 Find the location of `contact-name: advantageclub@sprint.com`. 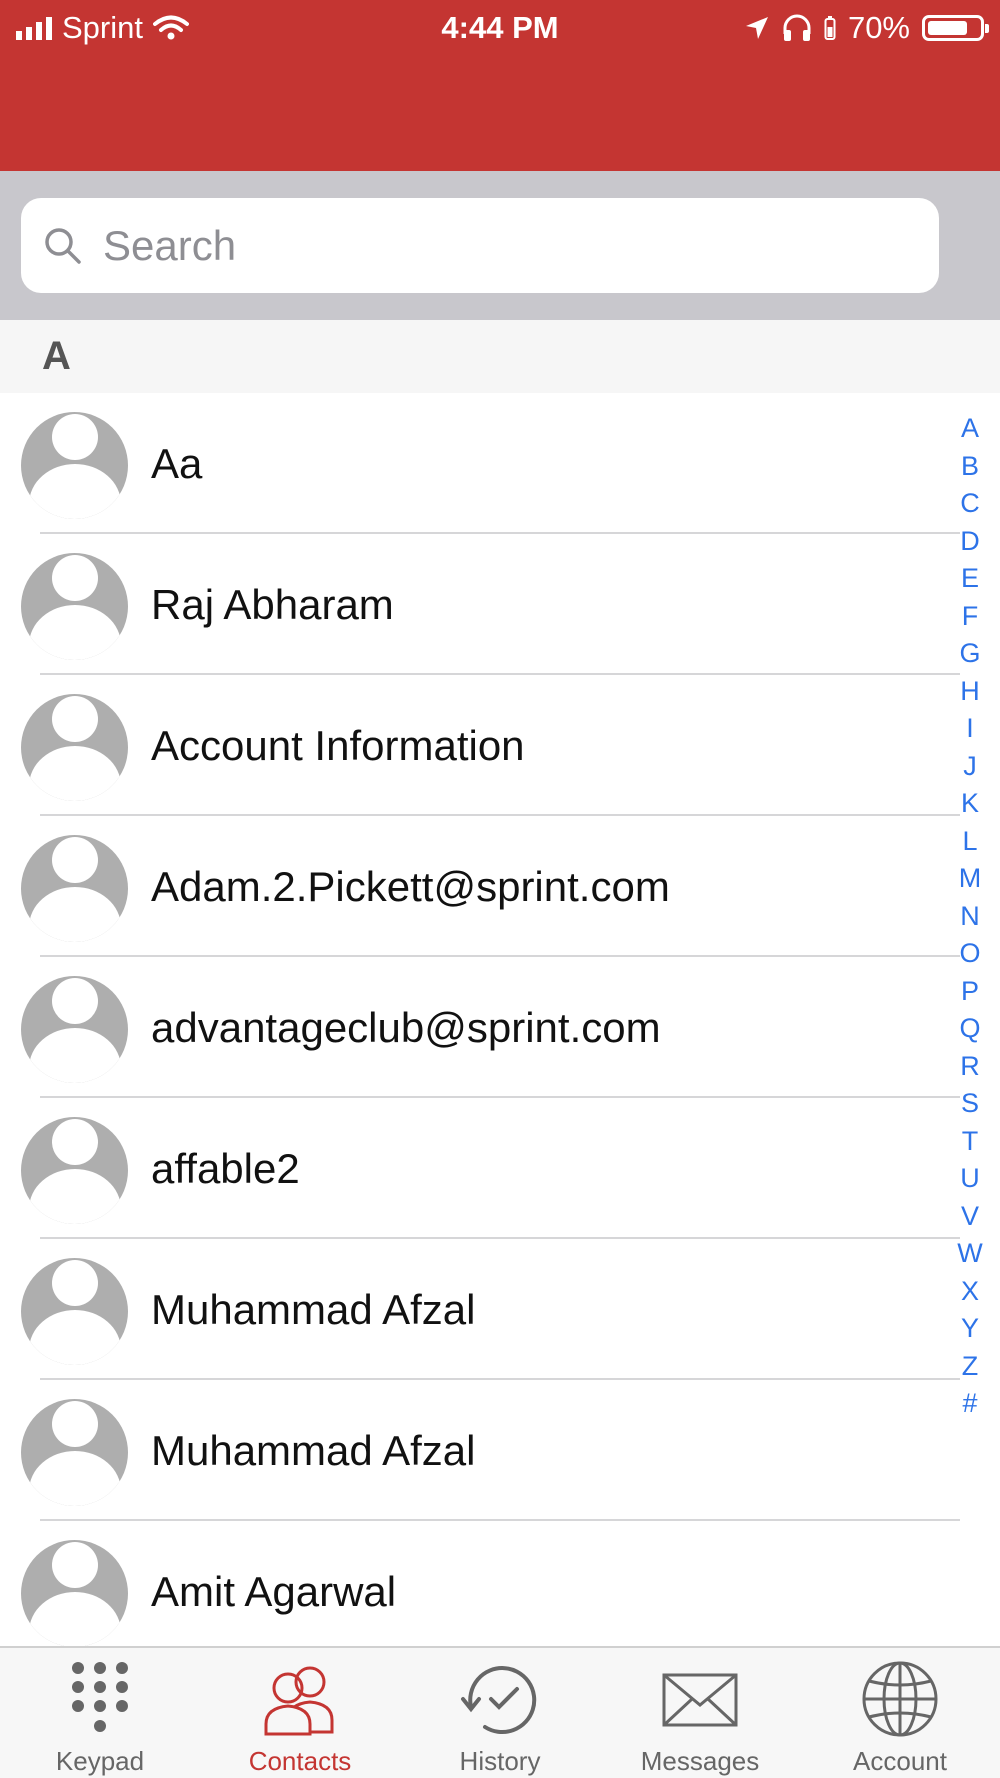

contact-name: advantageclub@sprint.com is located at coordinates (406, 1027).